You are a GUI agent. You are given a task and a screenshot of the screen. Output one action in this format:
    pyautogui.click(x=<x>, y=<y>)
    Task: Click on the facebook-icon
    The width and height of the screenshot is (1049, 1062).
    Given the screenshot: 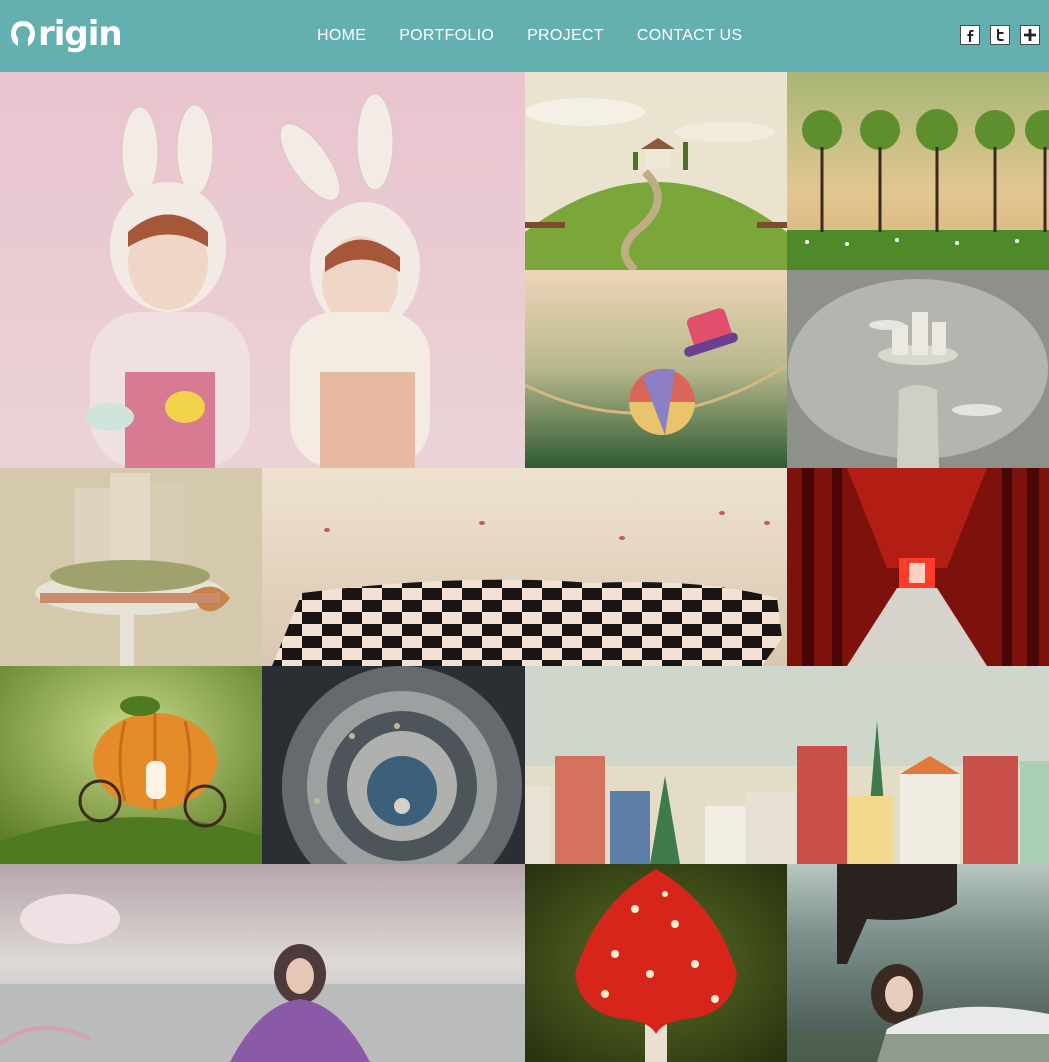 What is the action you would take?
    pyautogui.click(x=970, y=36)
    